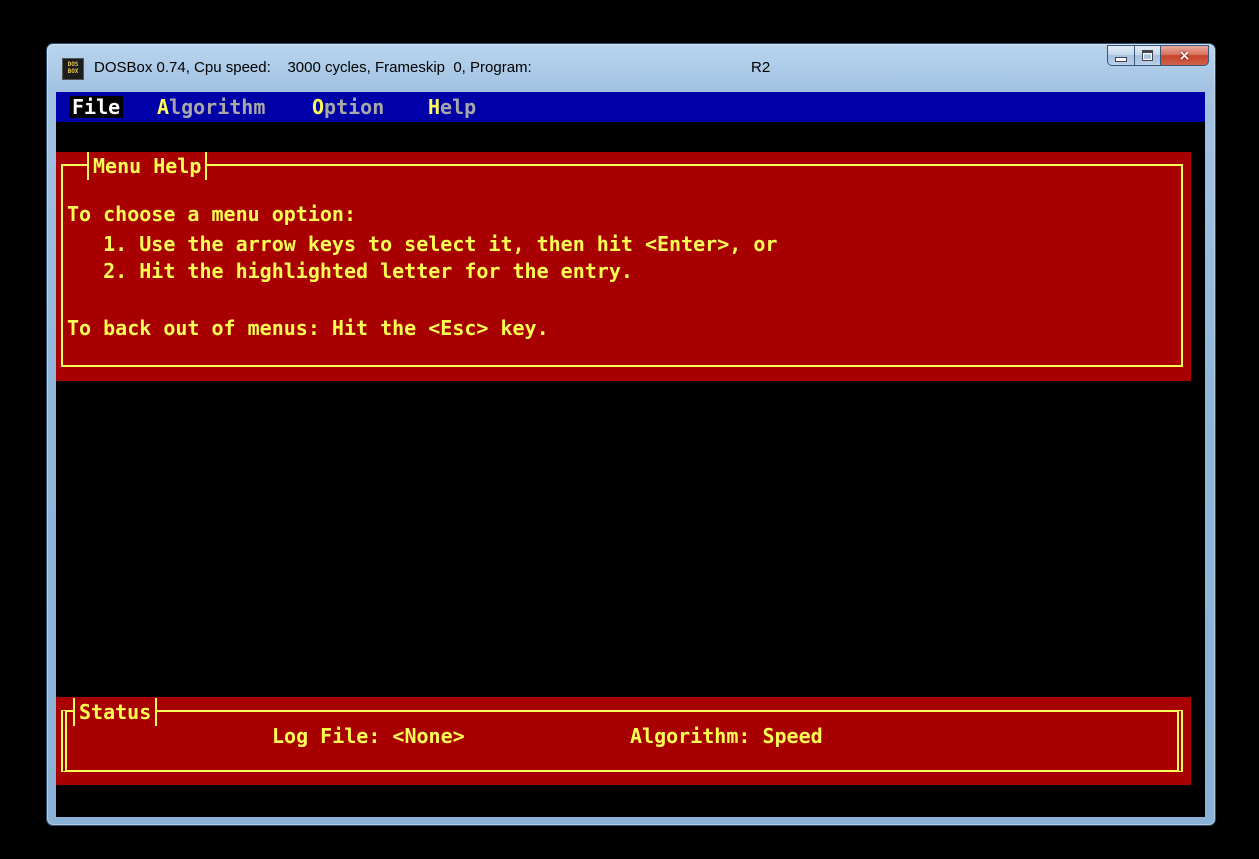 The image size is (1259, 859). I want to click on window-title-program: R2, so click(761, 67).